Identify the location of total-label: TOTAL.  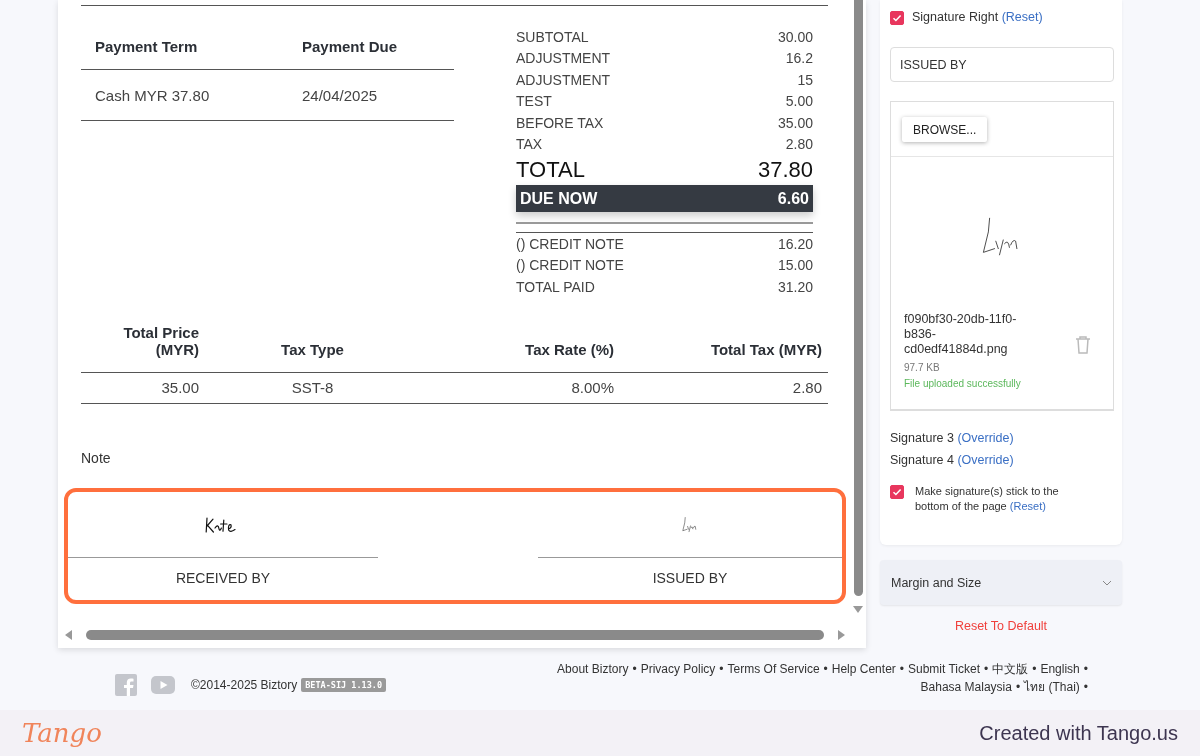
(550, 170).